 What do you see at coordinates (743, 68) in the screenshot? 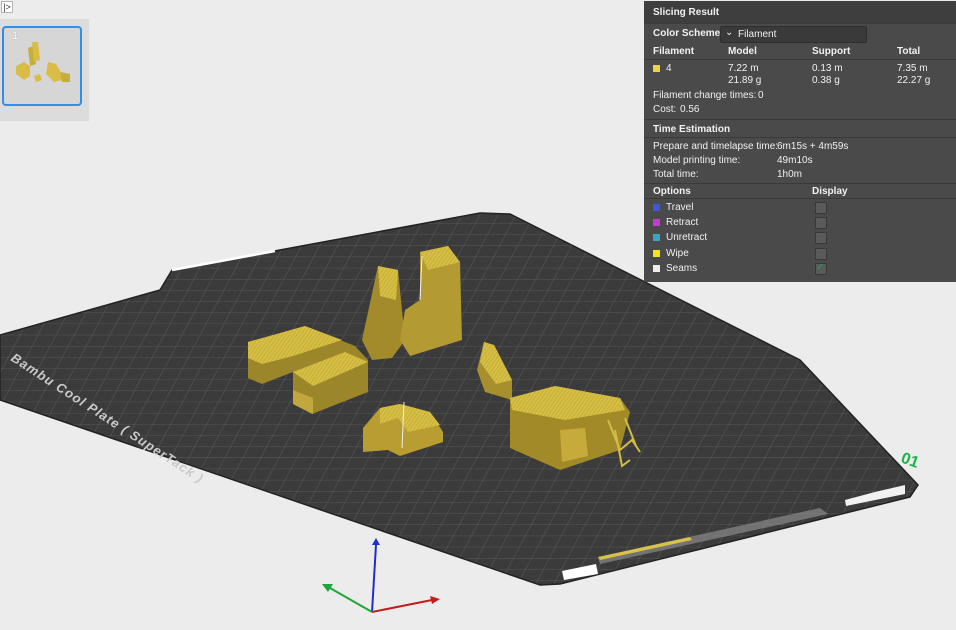
I see `model-length: 7.22 m` at bounding box center [743, 68].